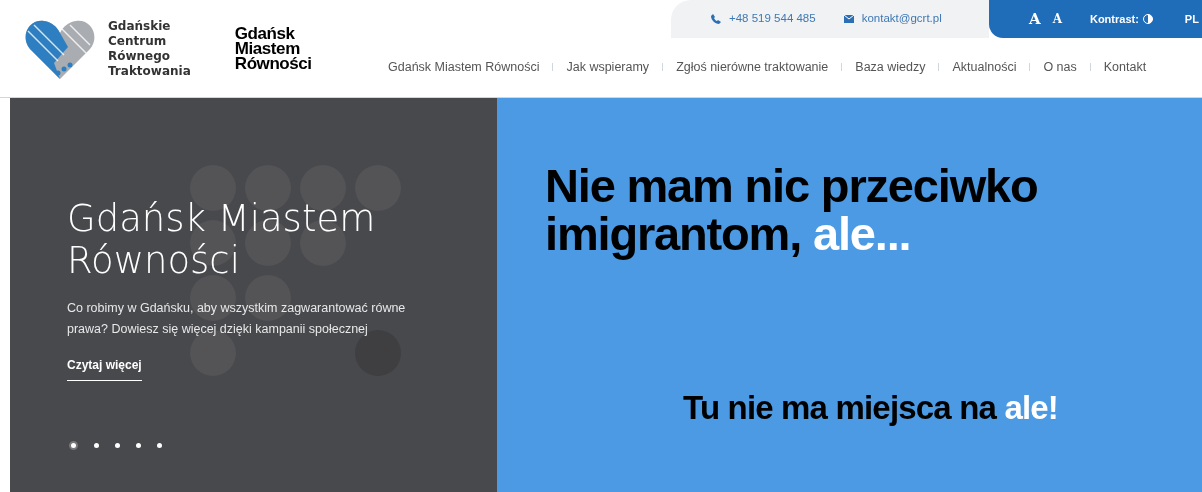  Describe the element at coordinates (138, 41) in the screenshot. I see `logo-text: Centrum` at that location.